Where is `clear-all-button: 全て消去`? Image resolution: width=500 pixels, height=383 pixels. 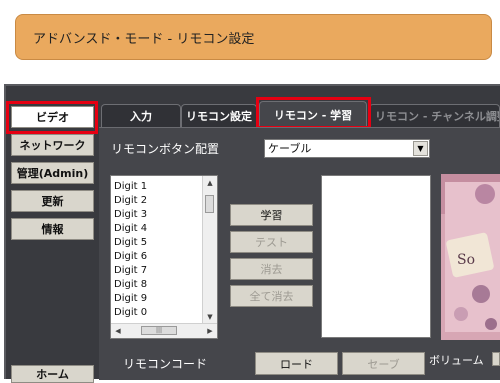 clear-all-button: 全て消去 is located at coordinates (271, 296).